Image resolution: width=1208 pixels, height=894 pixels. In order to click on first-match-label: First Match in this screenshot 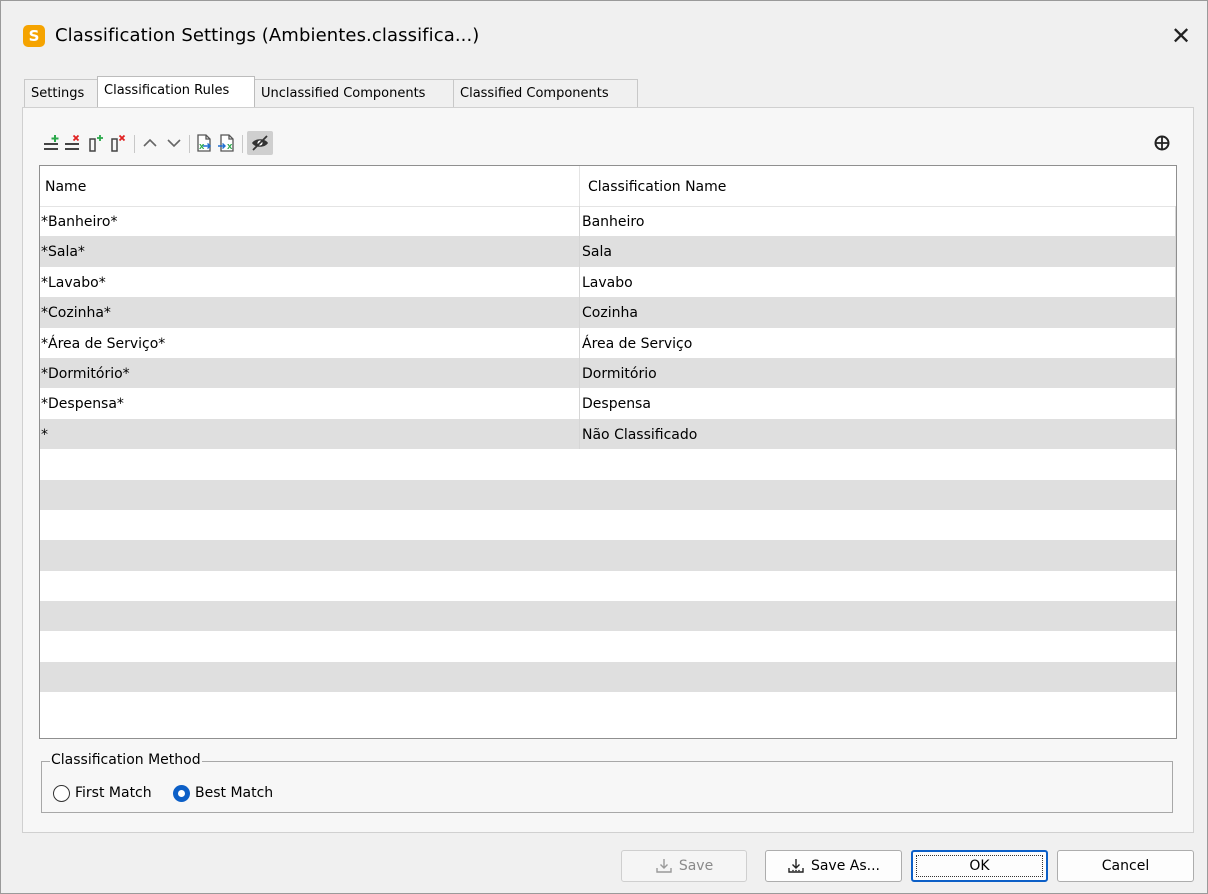, I will do `click(113, 793)`.